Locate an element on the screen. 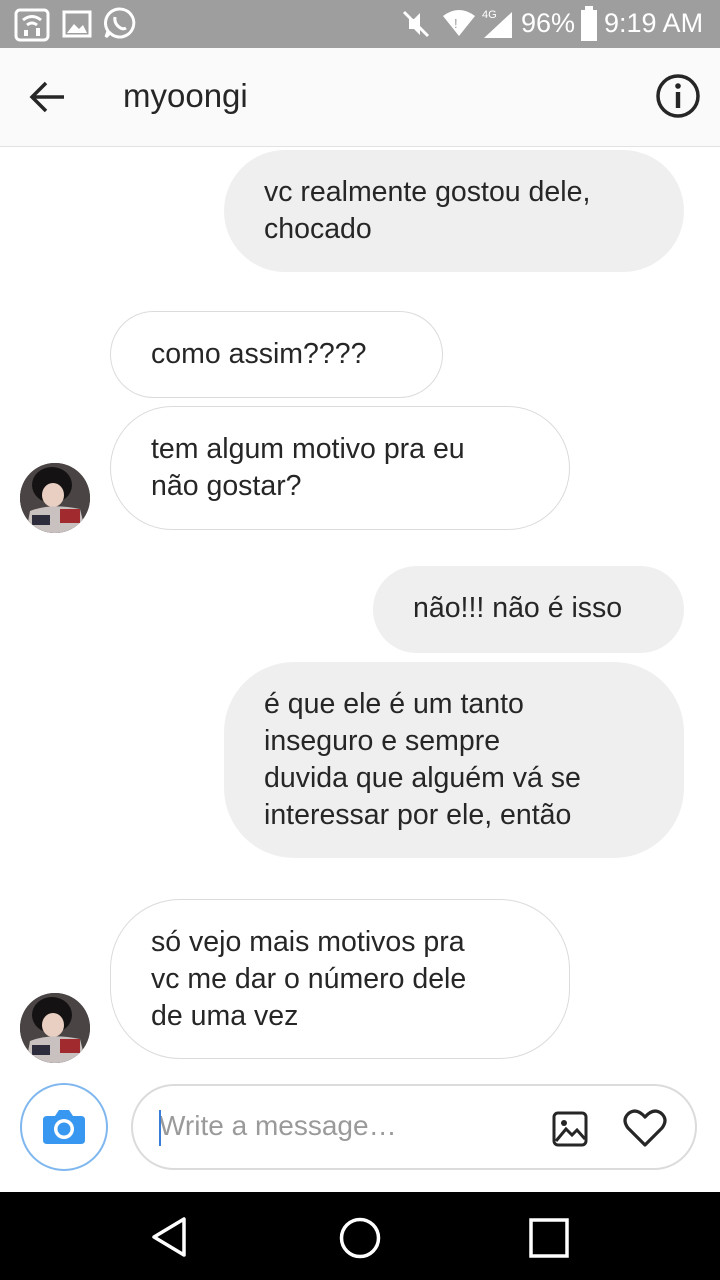  text-cursor is located at coordinates (160, 1128).